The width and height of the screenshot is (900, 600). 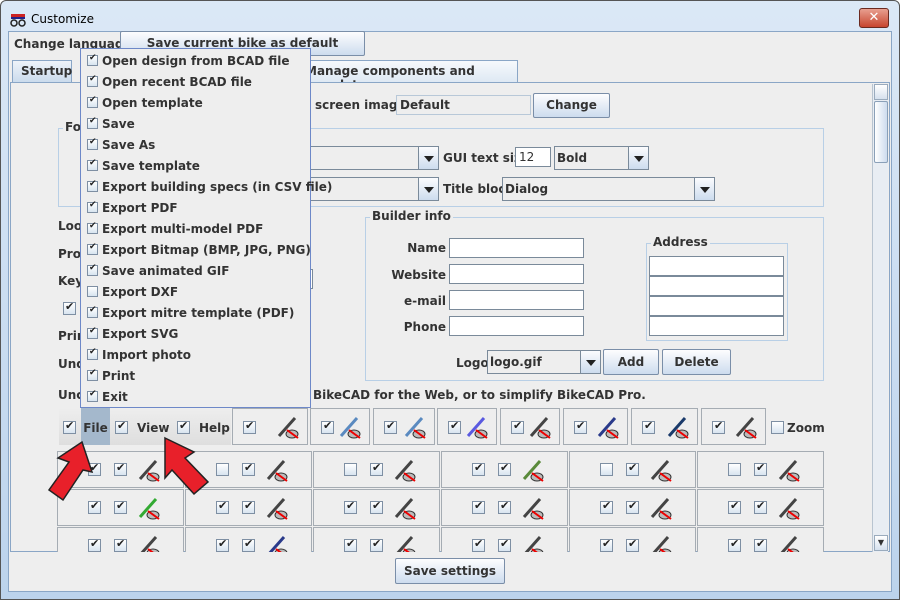 I want to click on toolbar-item, so click(x=530, y=426).